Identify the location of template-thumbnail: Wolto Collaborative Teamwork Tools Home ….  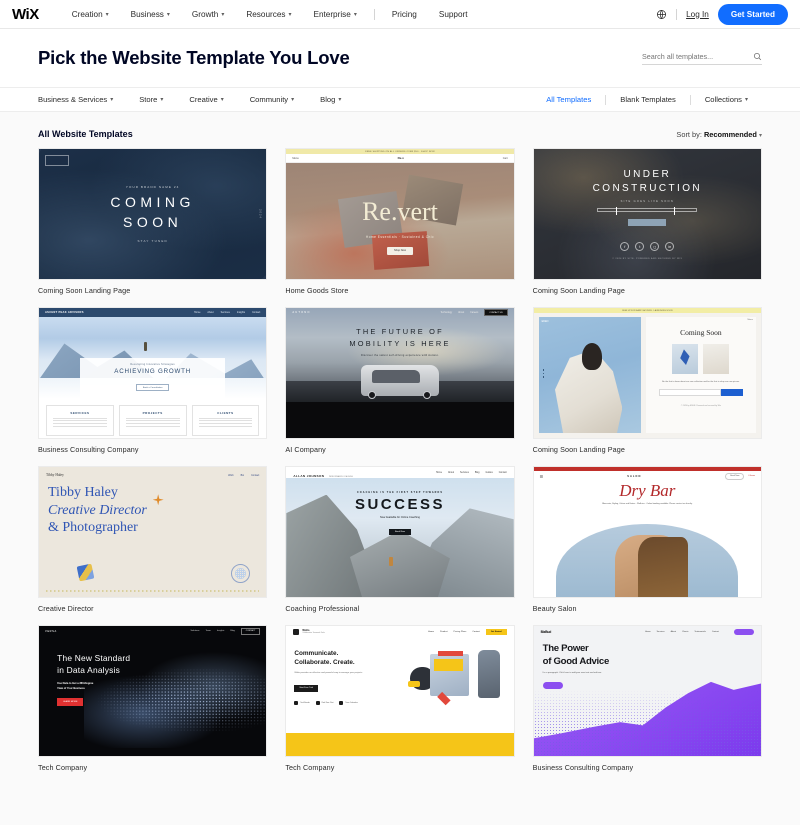
(400, 691).